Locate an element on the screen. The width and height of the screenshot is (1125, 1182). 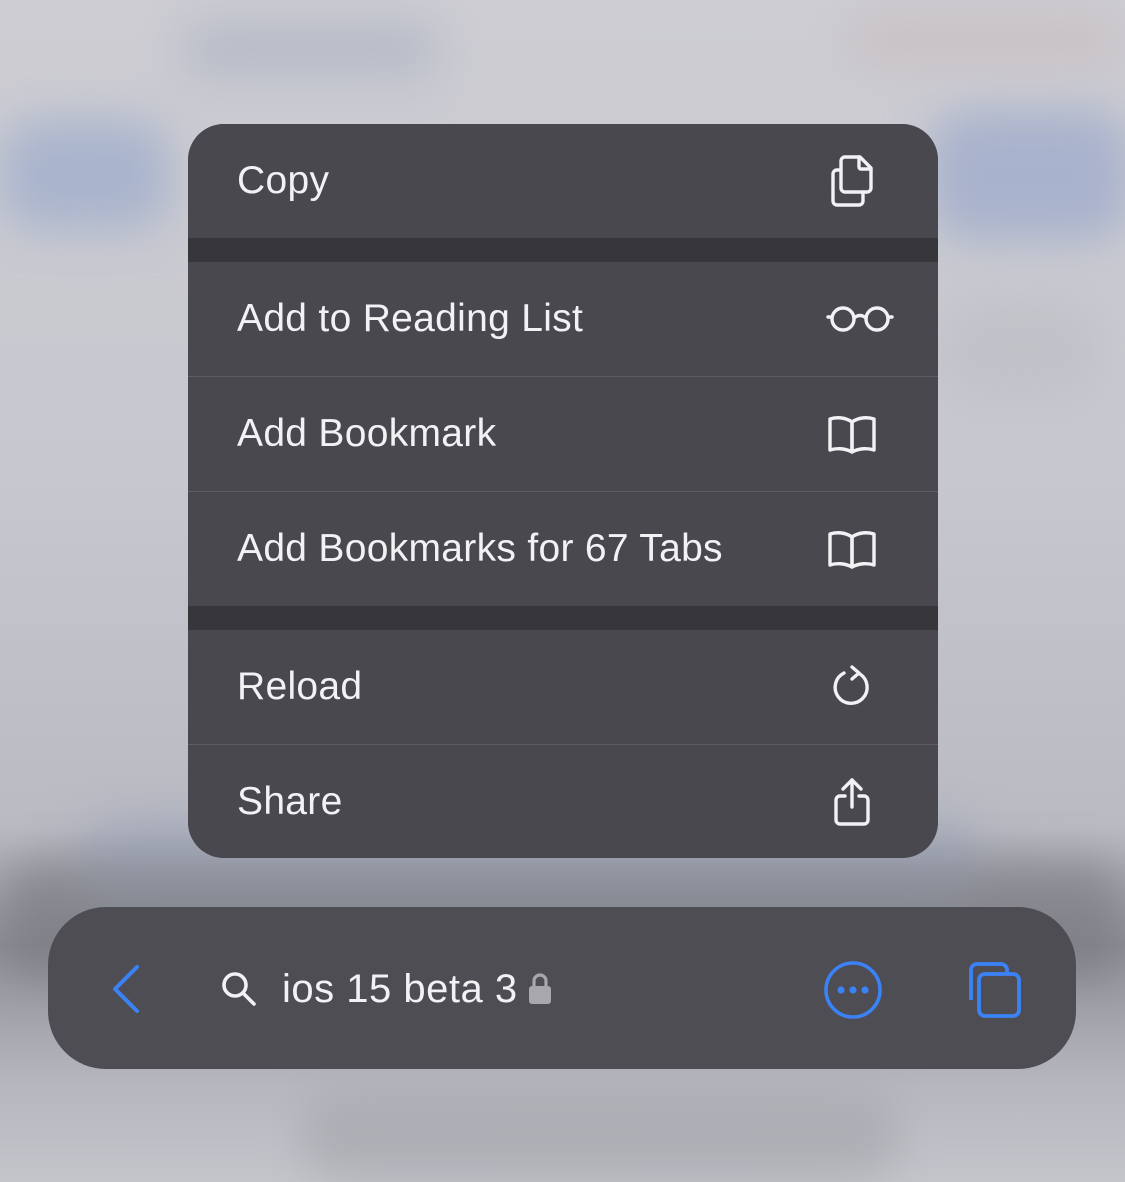
menu-item-add-to-reading-list: Add to Reading List is located at coordinates (563, 319).